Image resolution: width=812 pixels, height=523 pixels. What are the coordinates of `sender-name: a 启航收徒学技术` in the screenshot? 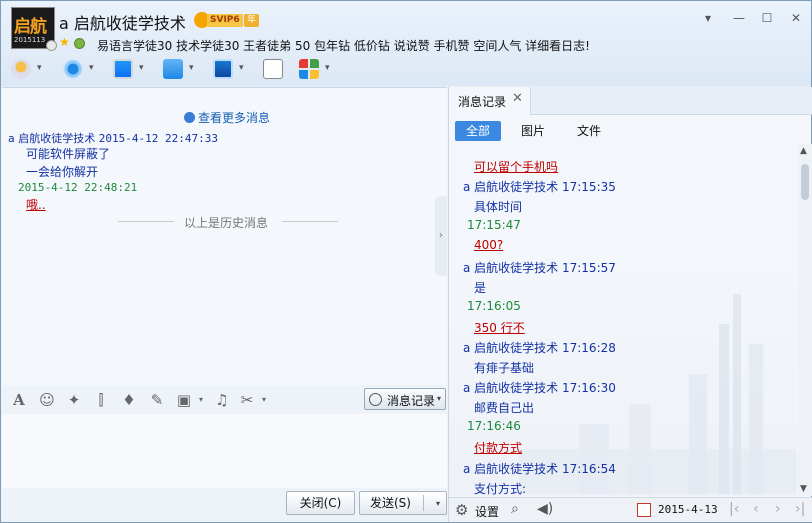 It's located at (51, 138).